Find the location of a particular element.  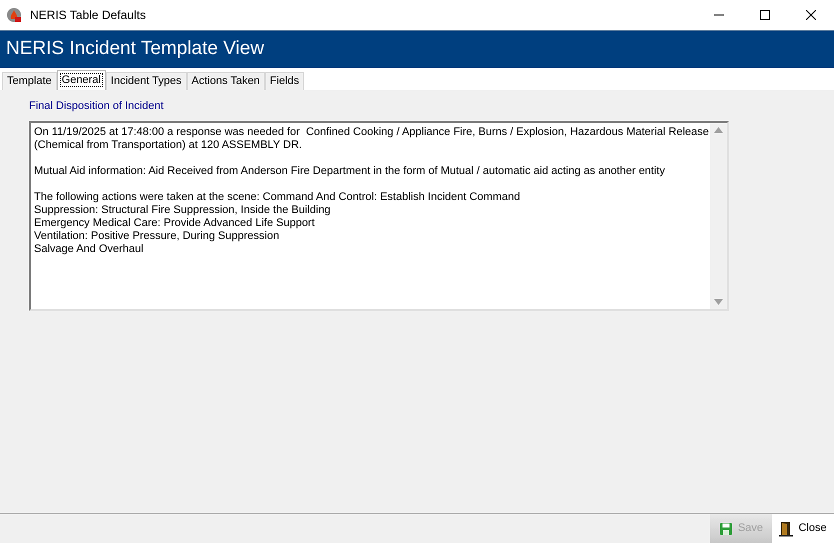

text-line: The following actions were taken at the scene: Command And Control: Establish Incident Command is located at coordinates (277, 197).